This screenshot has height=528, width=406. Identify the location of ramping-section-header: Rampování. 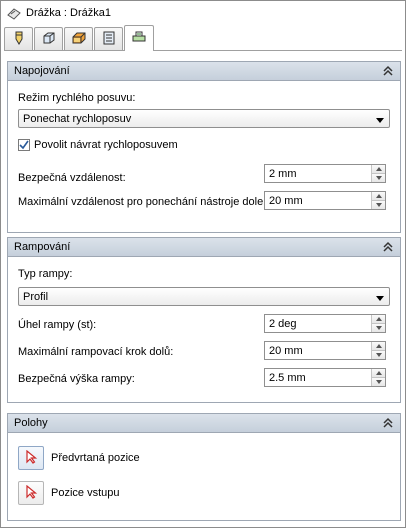
(204, 247).